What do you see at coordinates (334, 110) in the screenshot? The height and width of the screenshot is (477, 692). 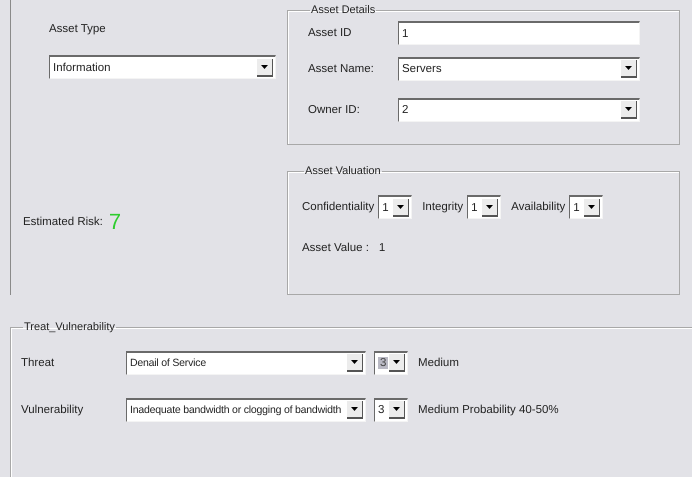 I see `field-label: Owner ID:` at bounding box center [334, 110].